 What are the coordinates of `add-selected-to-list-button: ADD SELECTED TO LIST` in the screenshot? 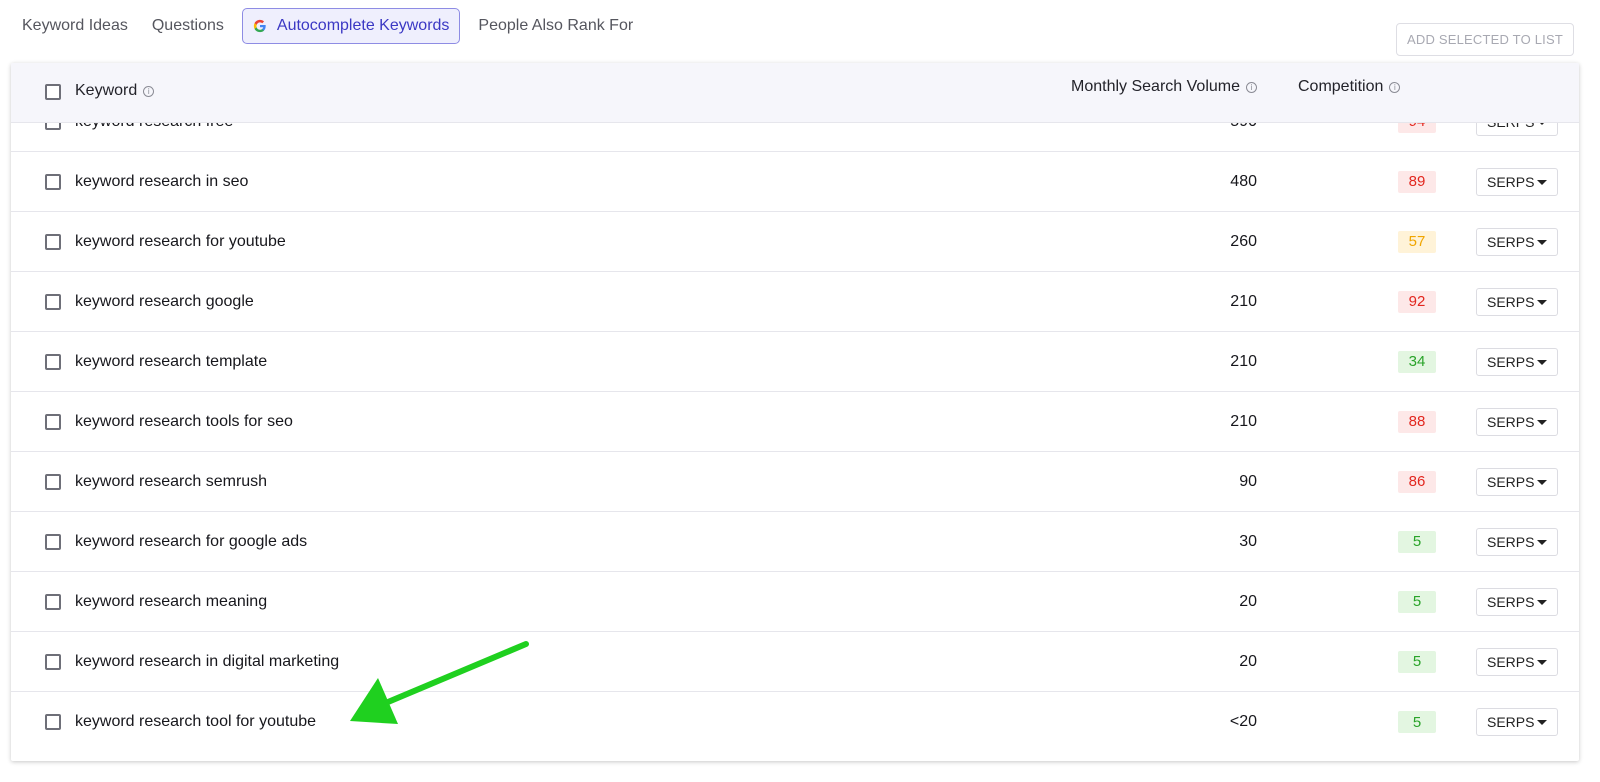 It's located at (1485, 39).